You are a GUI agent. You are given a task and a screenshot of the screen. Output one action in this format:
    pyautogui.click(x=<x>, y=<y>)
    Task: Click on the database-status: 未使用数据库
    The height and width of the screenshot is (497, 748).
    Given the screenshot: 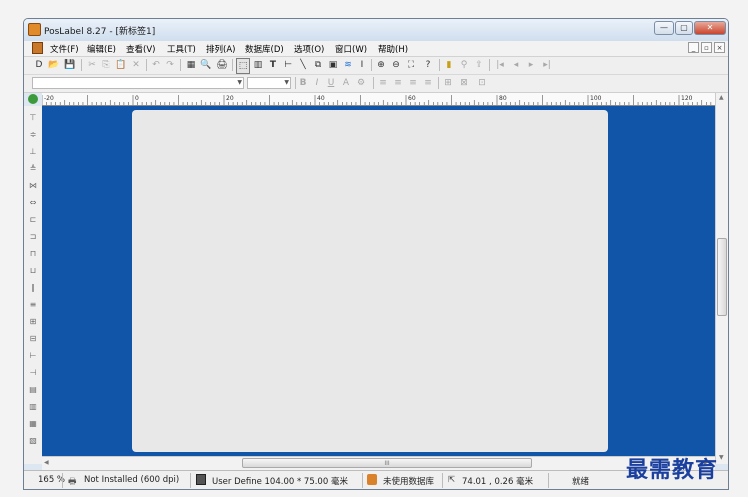 What is the action you would take?
    pyautogui.click(x=409, y=482)
    